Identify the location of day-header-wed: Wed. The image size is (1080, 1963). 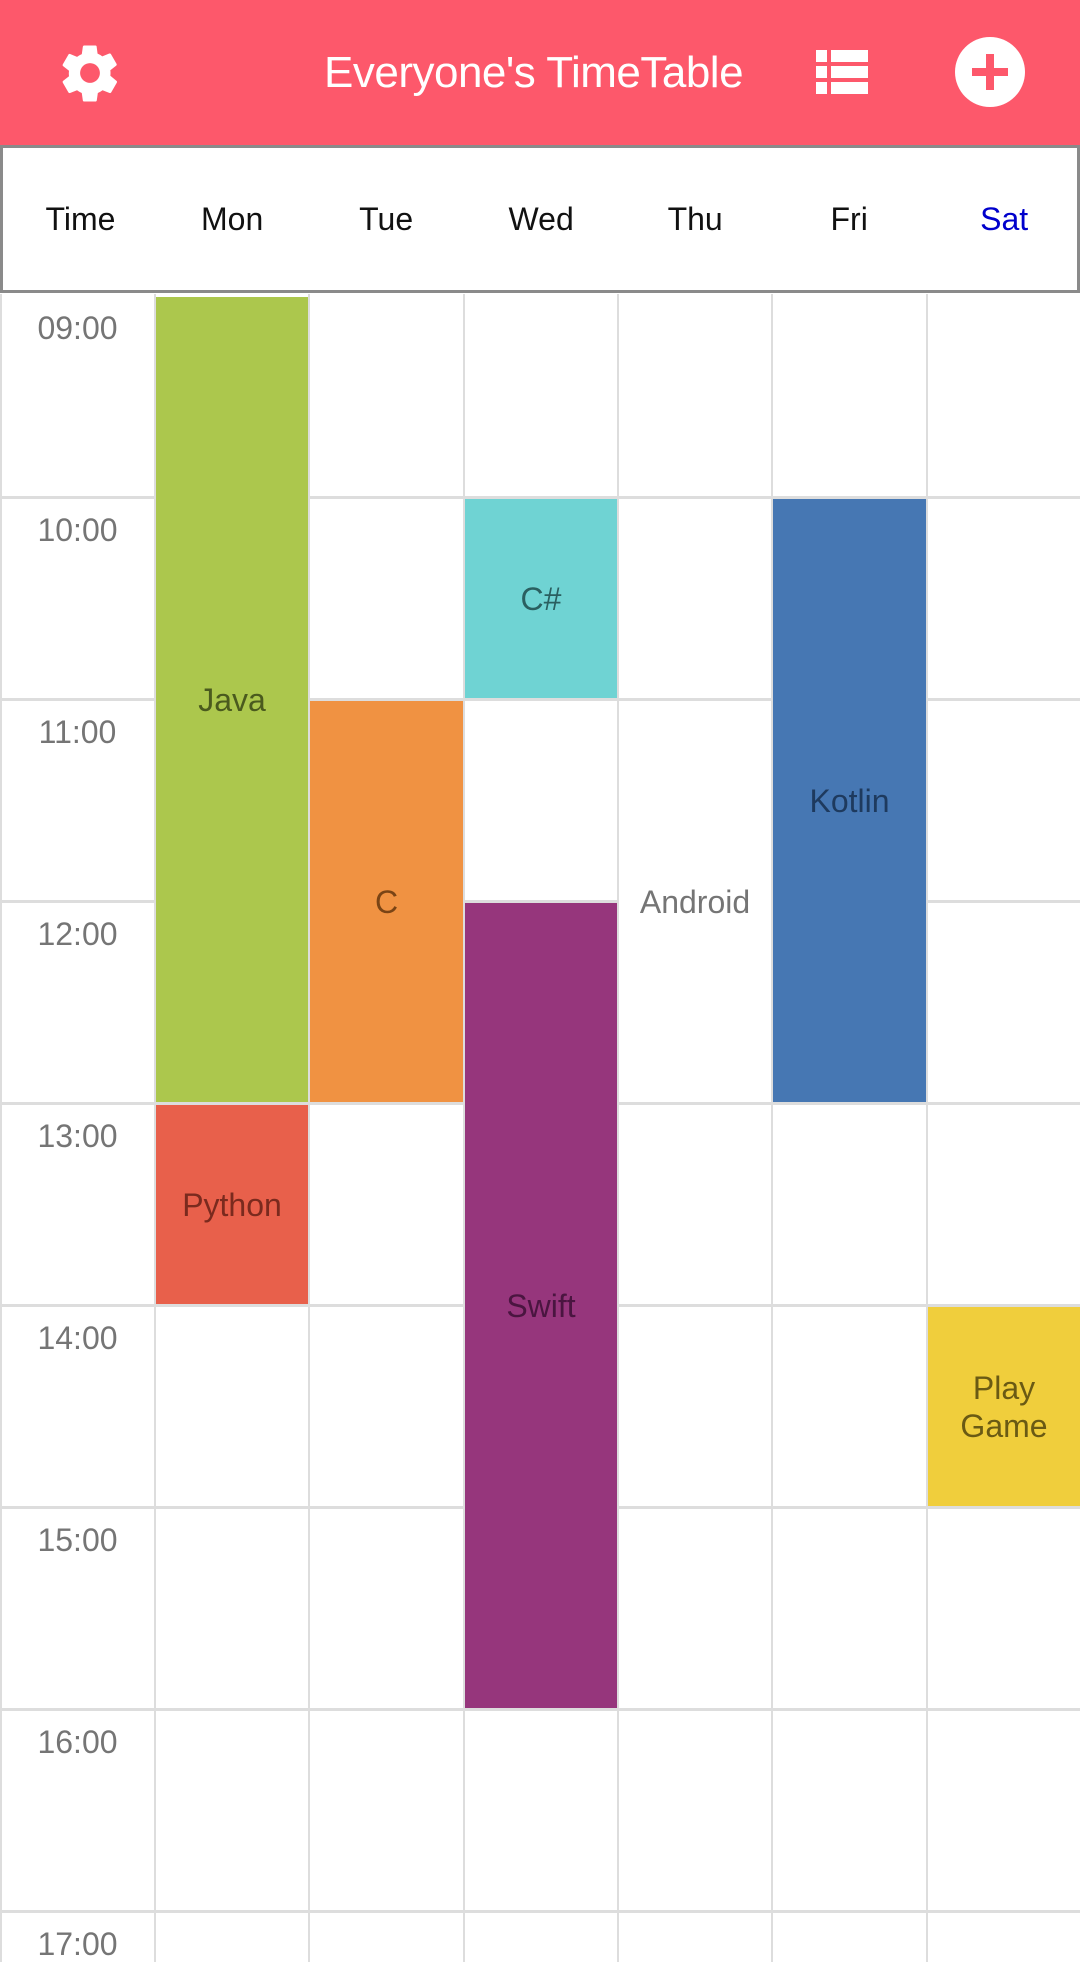
(541, 219).